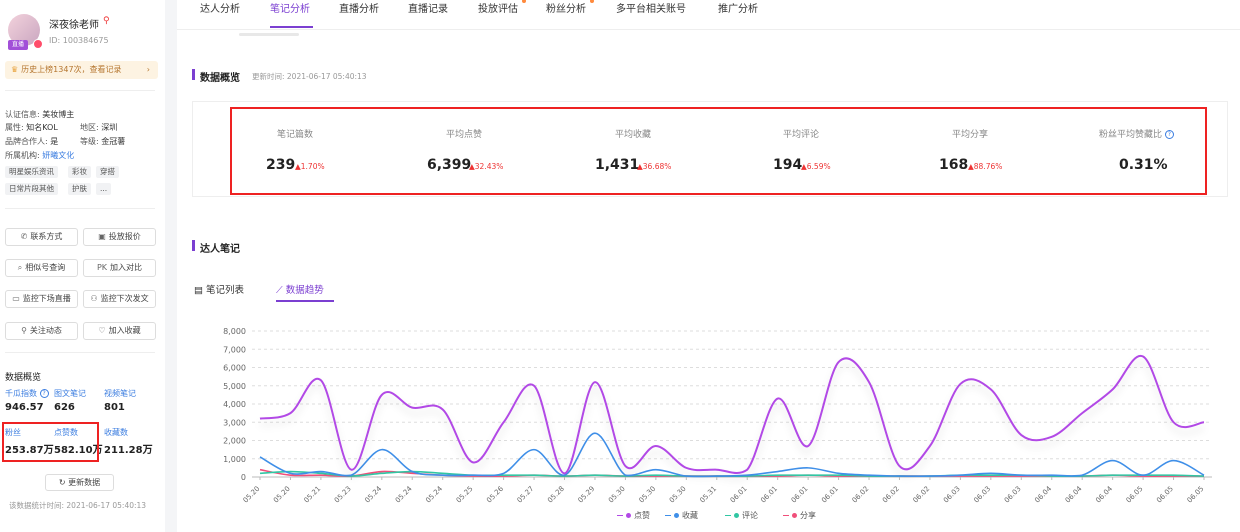 This screenshot has height=532, width=1240. Describe the element at coordinates (20, 267) in the screenshot. I see `search-icon: ⌕` at that location.